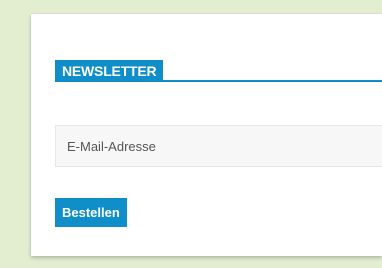  I want to click on email-field, so click(218, 146).